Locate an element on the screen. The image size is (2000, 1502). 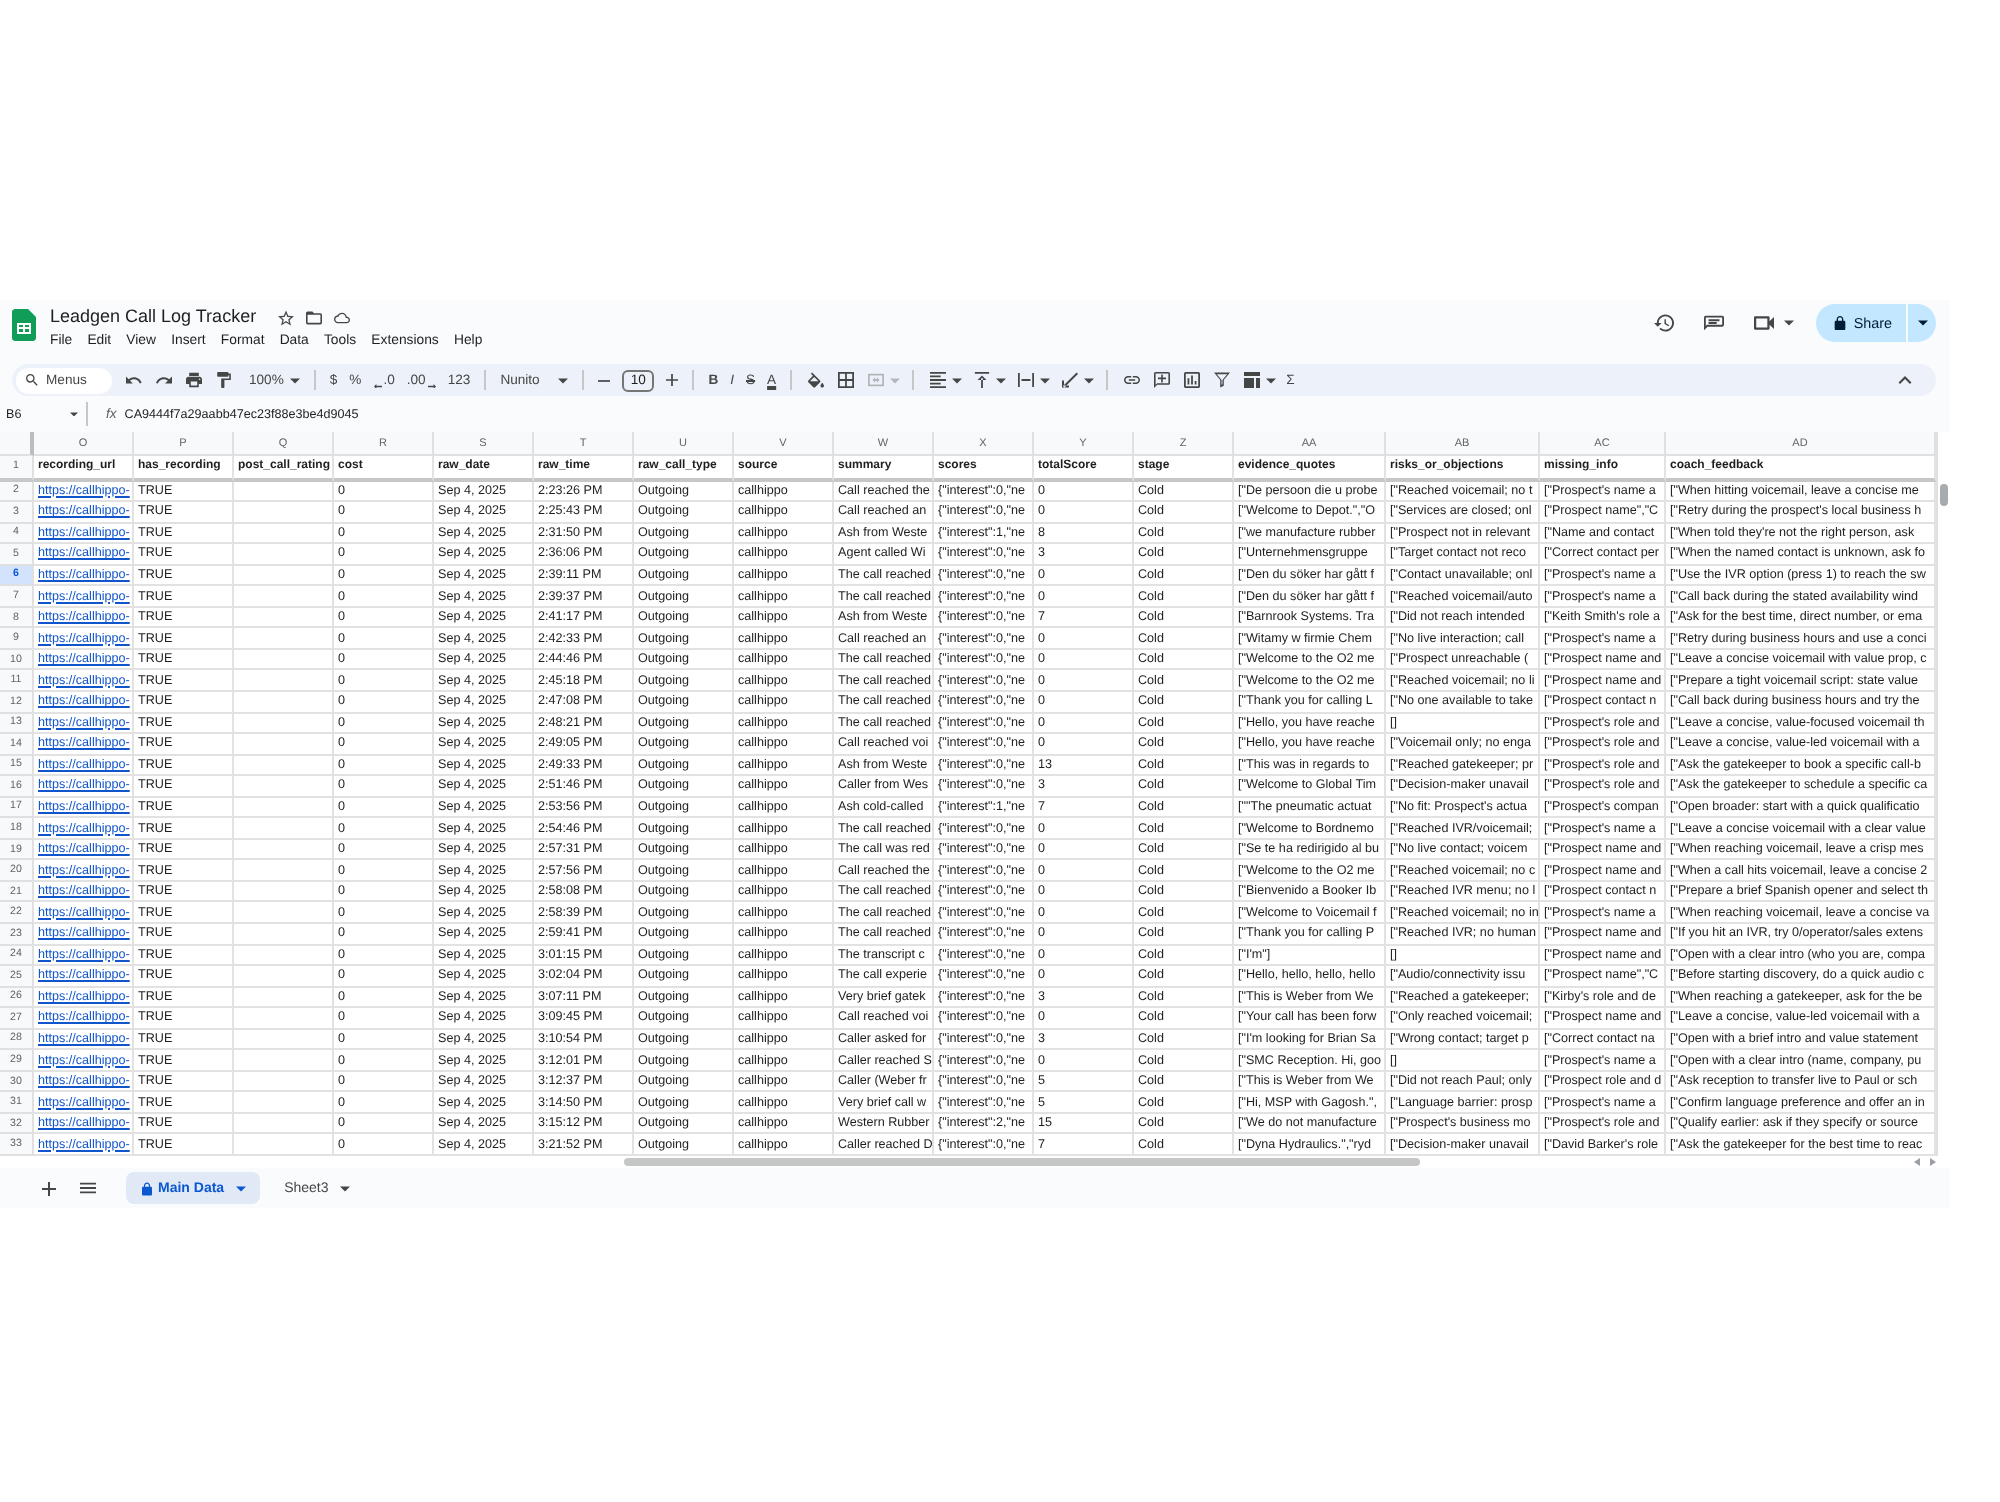
lock-icon is located at coordinates (1839, 322).